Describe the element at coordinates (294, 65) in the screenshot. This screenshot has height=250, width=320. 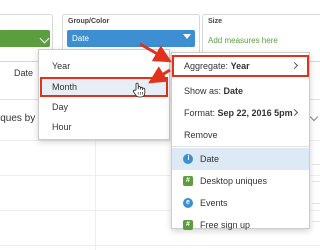
I see `chevron-right-icon` at that location.